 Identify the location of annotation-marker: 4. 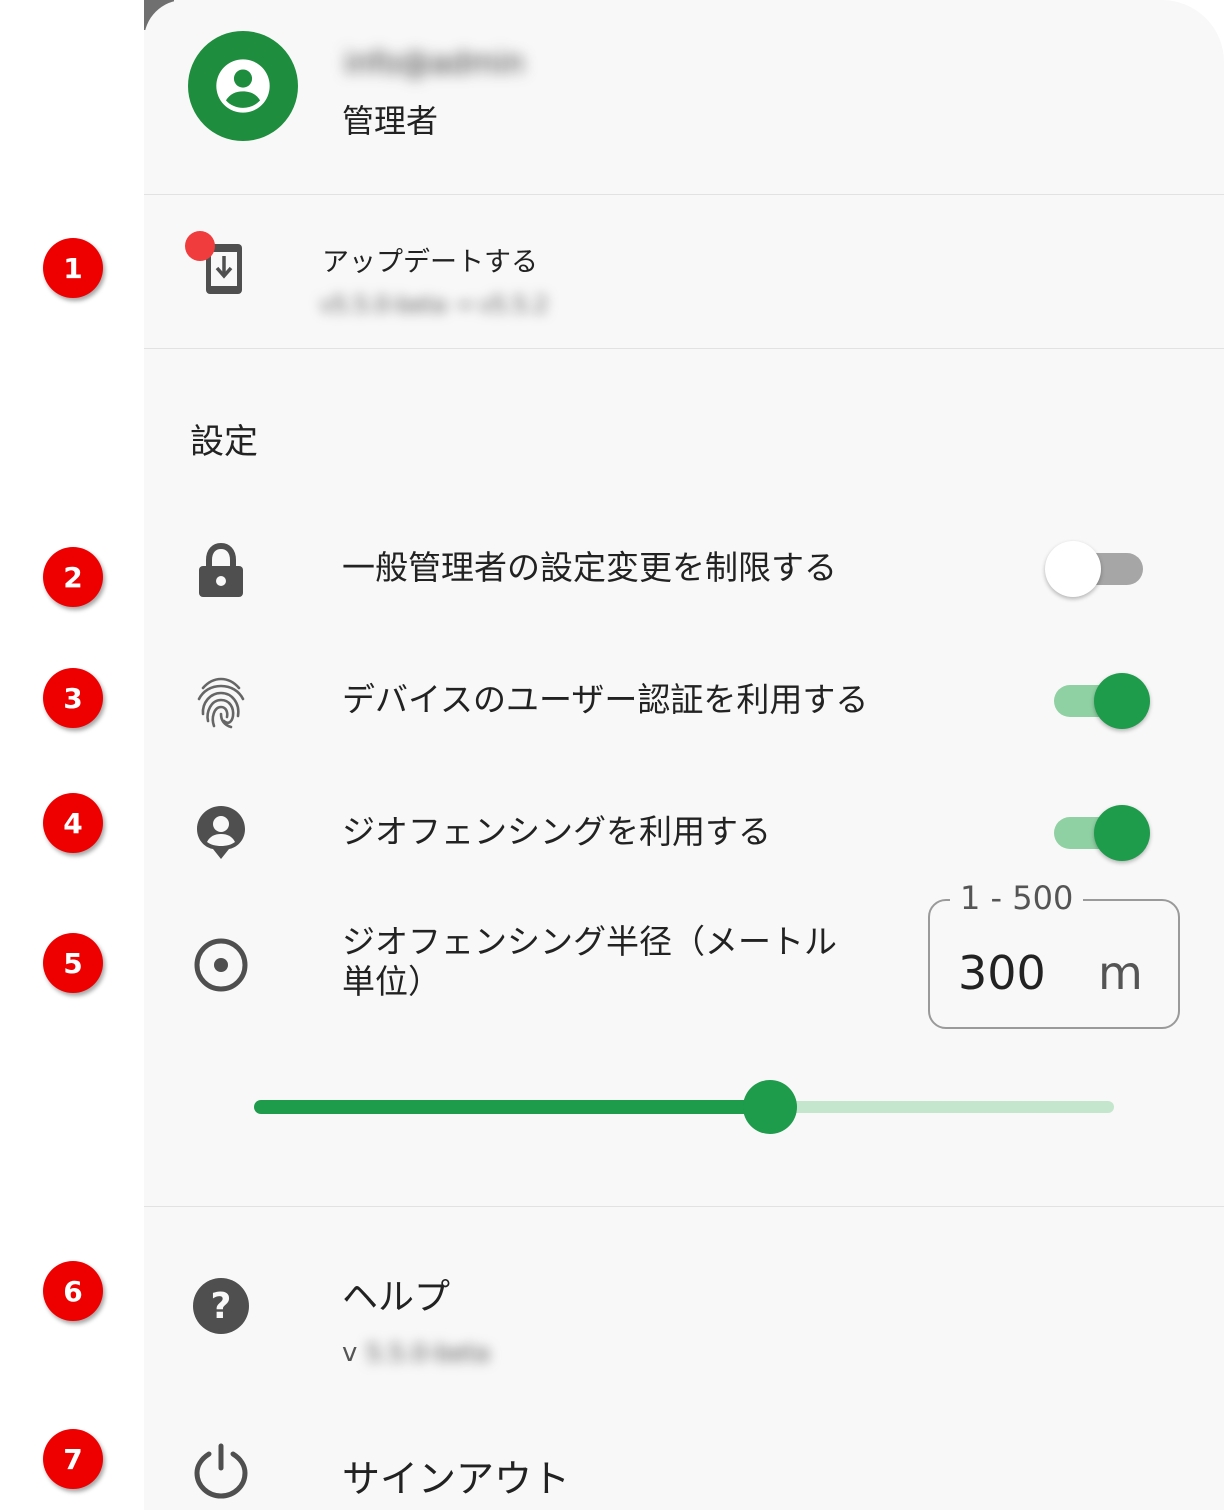
(73, 823).